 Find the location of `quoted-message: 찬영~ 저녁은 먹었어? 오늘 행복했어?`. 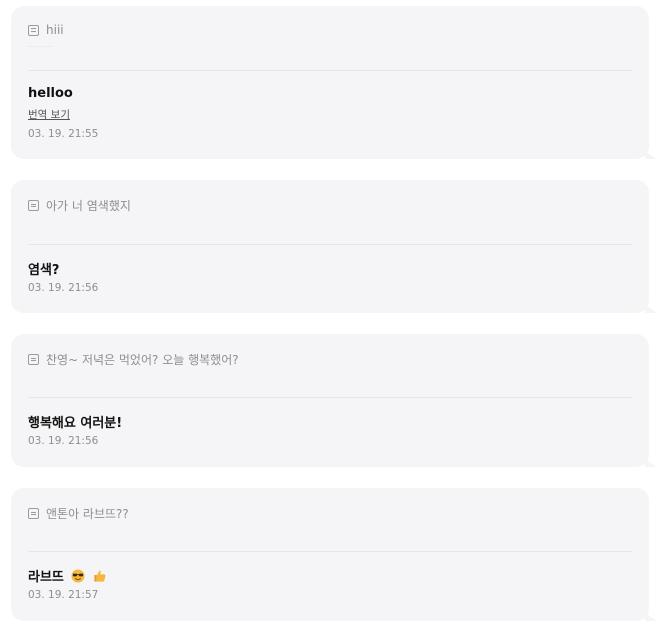

quoted-message: 찬영~ 저녁은 먹었어? 오늘 행복했어? is located at coordinates (133, 359).